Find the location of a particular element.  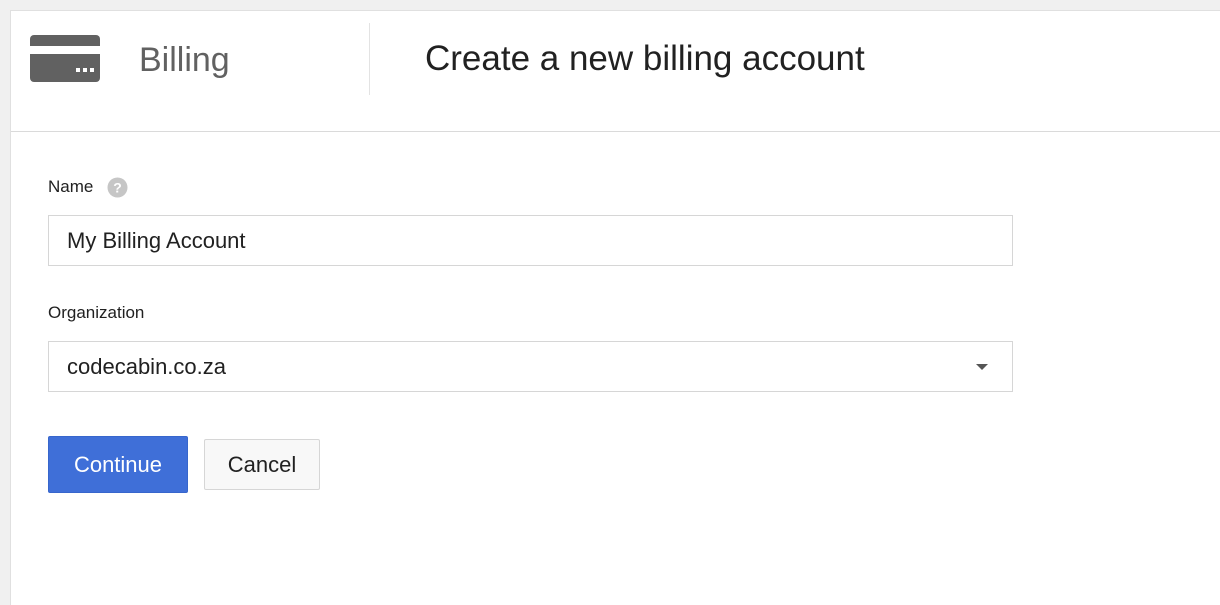

name-field-group: Name ? is located at coordinates (530, 221).